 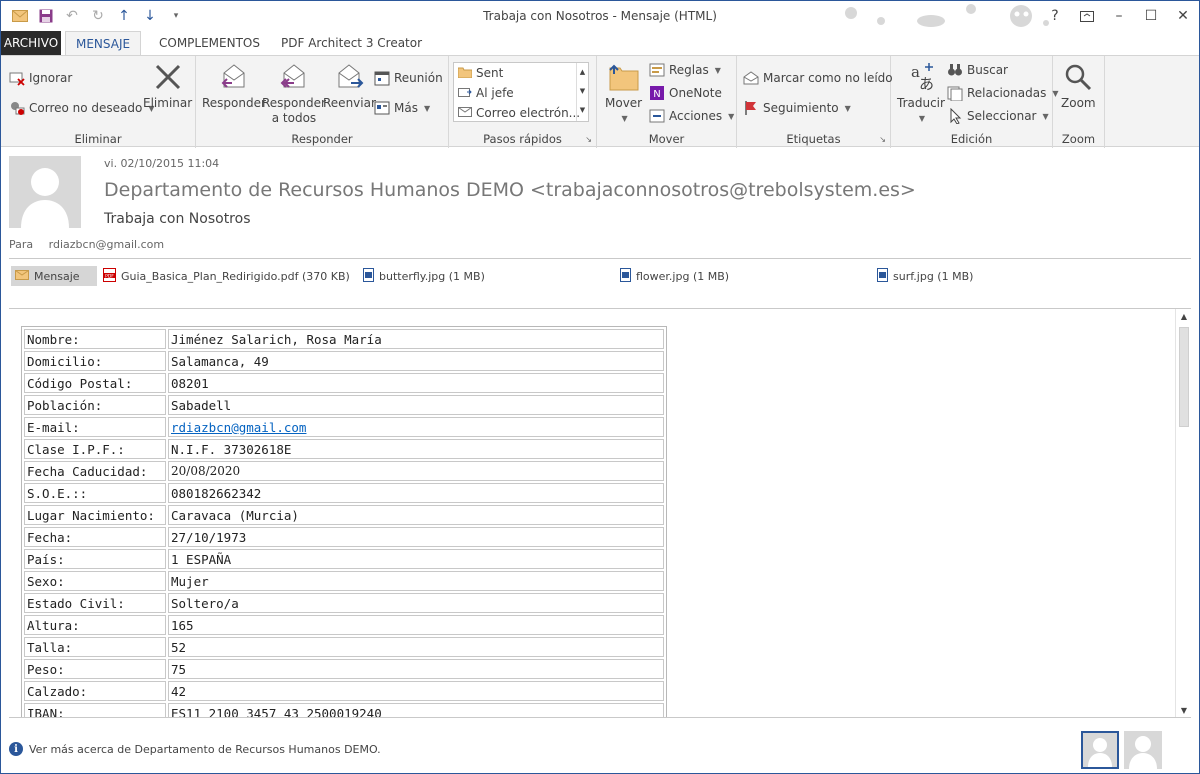 What do you see at coordinates (926, 84) in the screenshot?
I see `svg-text: あ` at bounding box center [926, 84].